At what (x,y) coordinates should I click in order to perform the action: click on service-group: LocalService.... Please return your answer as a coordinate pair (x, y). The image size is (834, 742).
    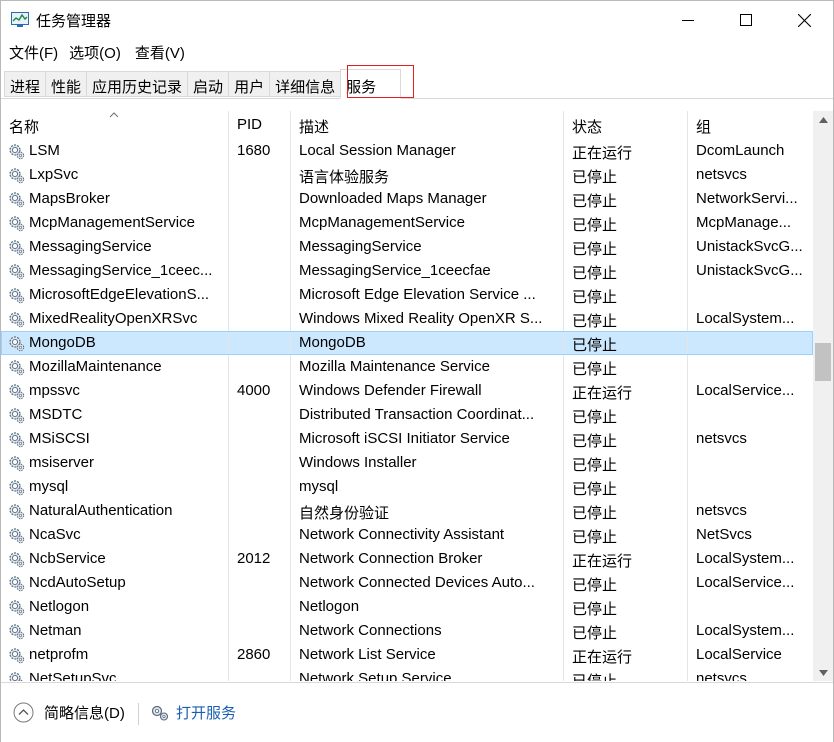
    Looking at the image, I should click on (745, 390).